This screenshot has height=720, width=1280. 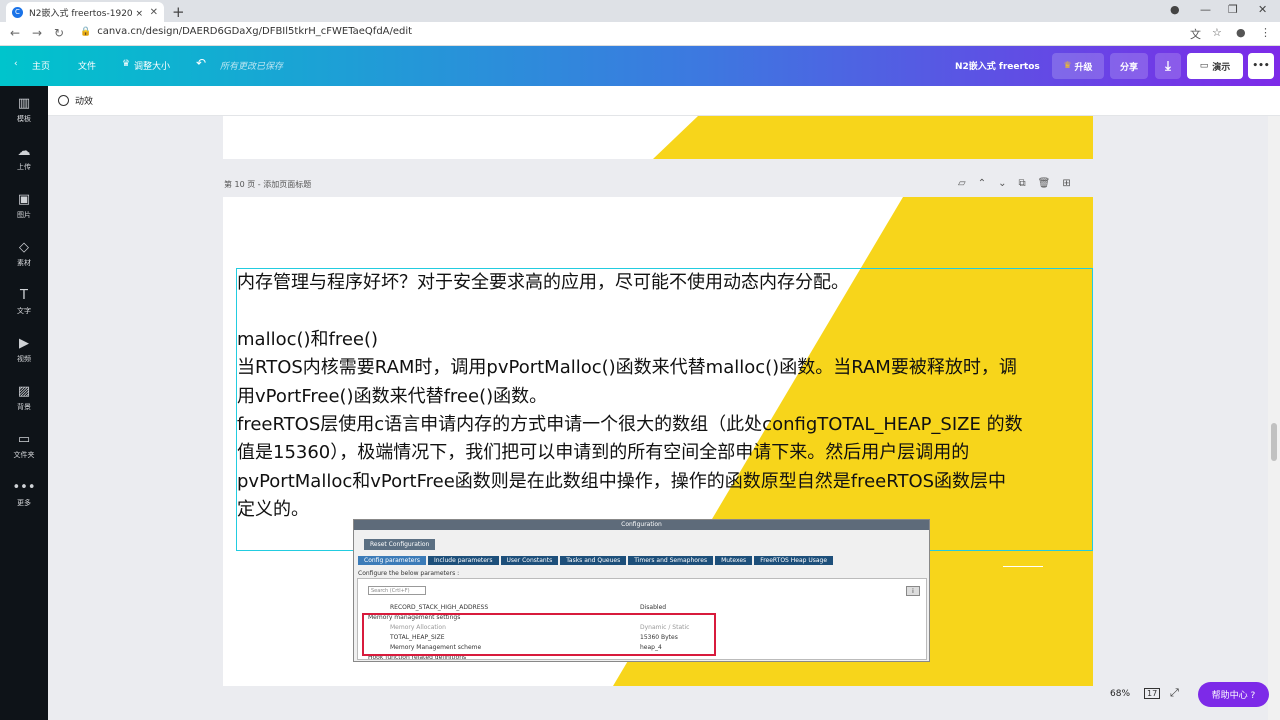 I want to click on screenshot-title: Configuration, so click(x=641, y=525).